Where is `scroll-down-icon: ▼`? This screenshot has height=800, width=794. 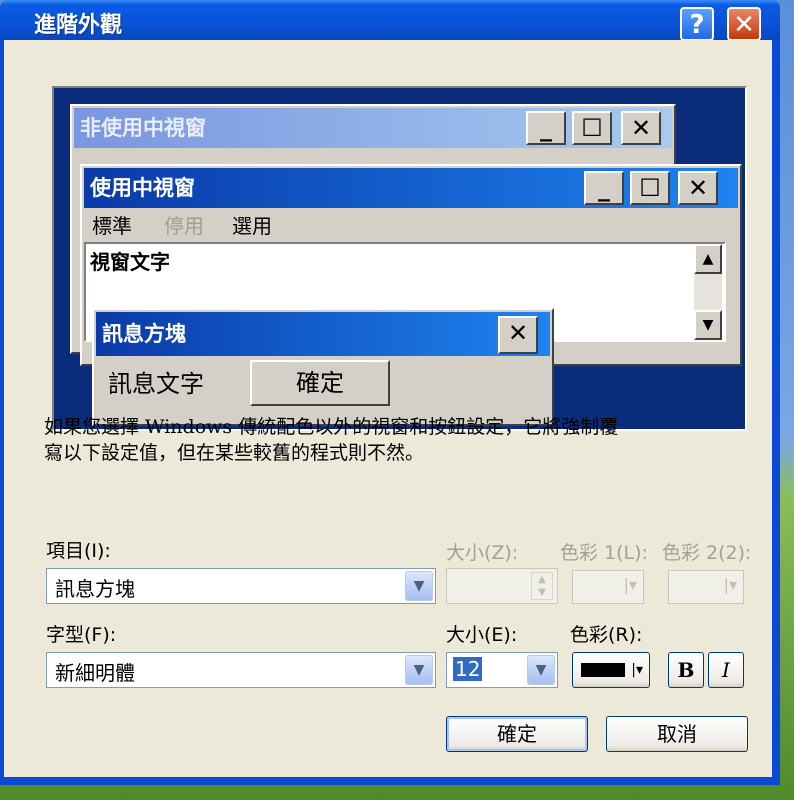
scroll-down-icon: ▼ is located at coordinates (708, 325).